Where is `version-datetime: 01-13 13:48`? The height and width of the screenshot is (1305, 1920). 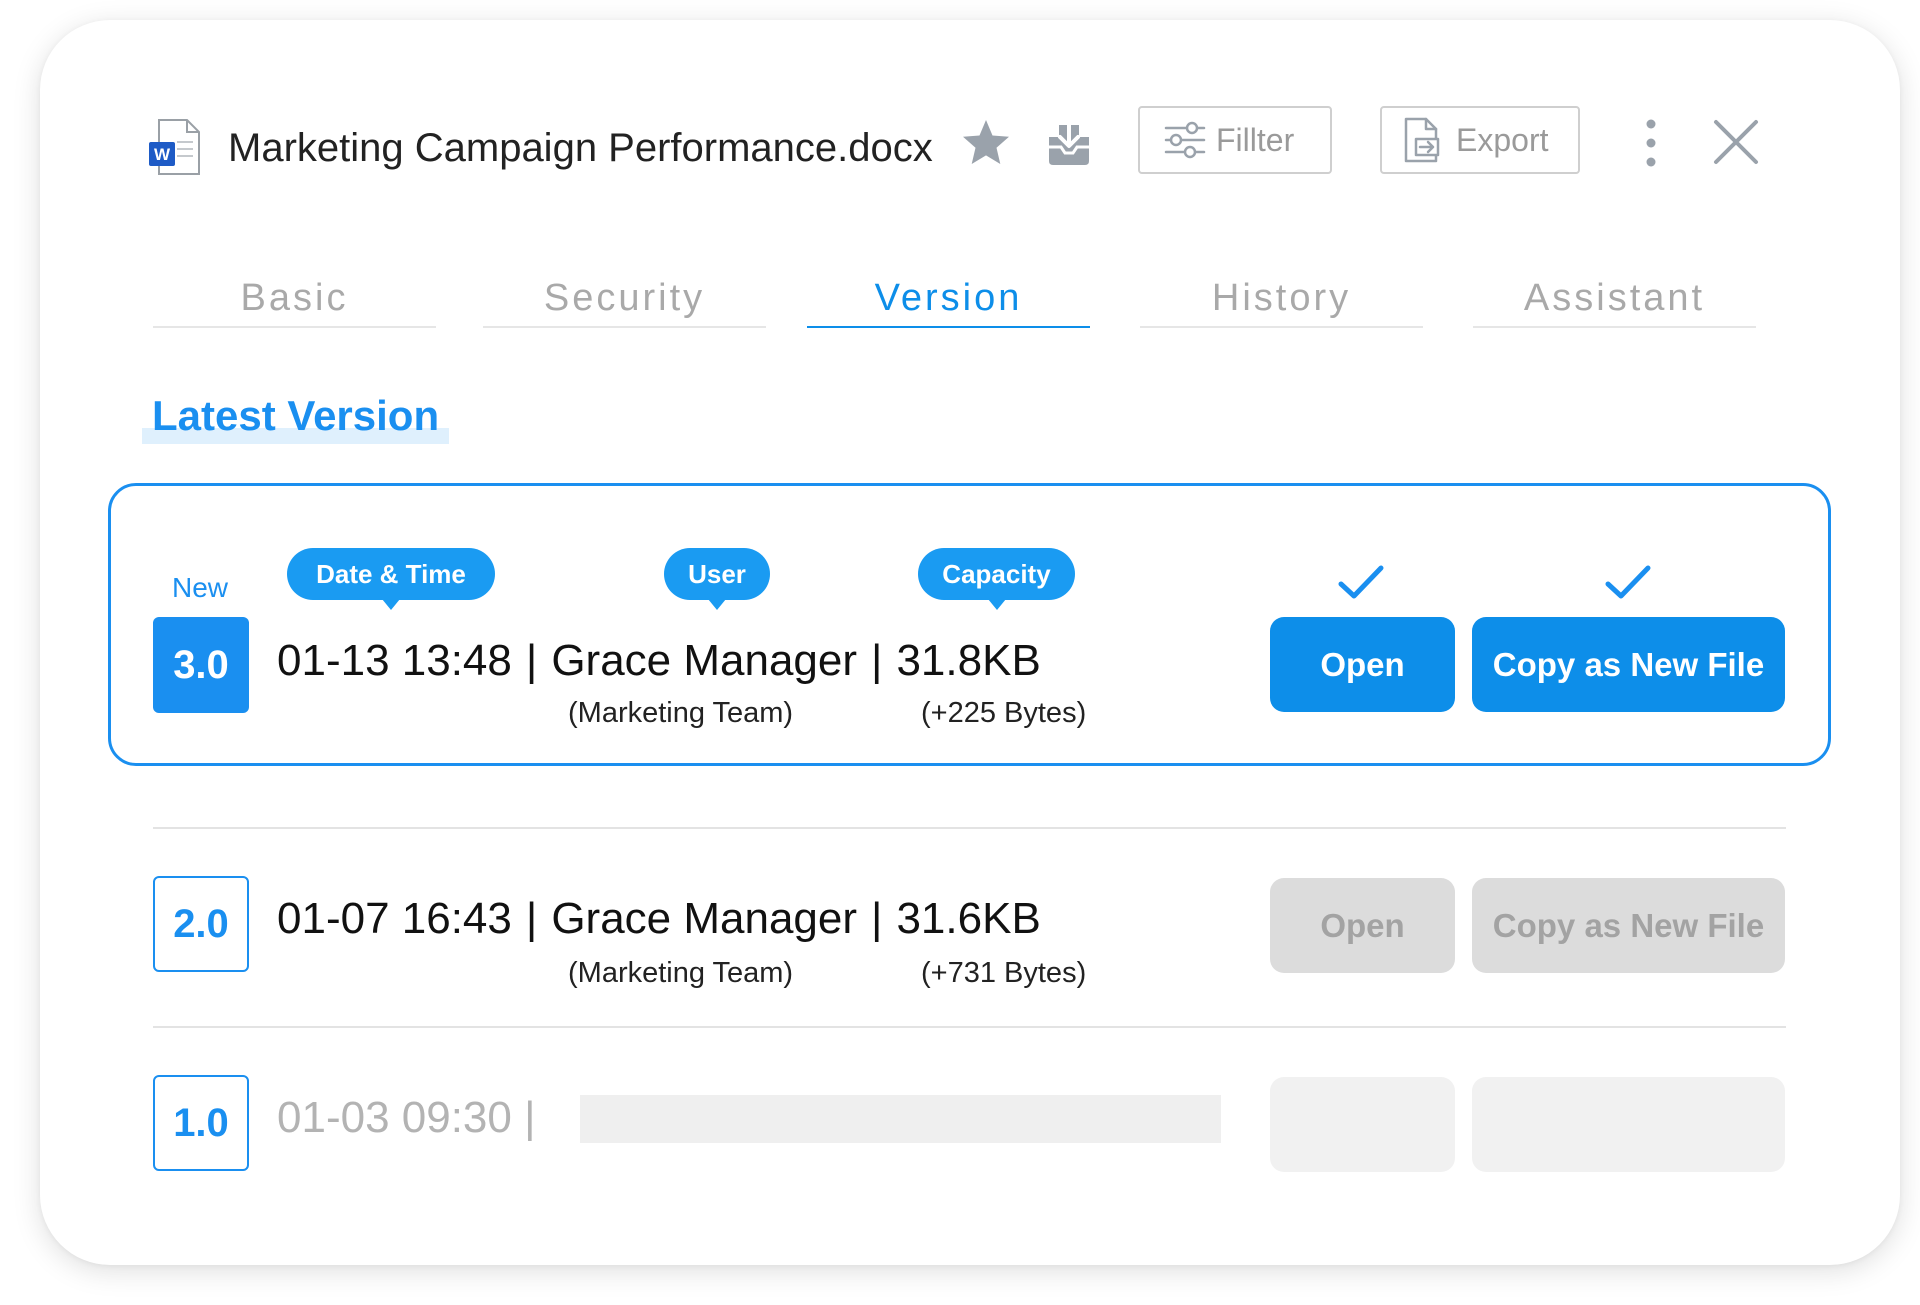
version-datetime: 01-13 13:48 is located at coordinates (394, 660).